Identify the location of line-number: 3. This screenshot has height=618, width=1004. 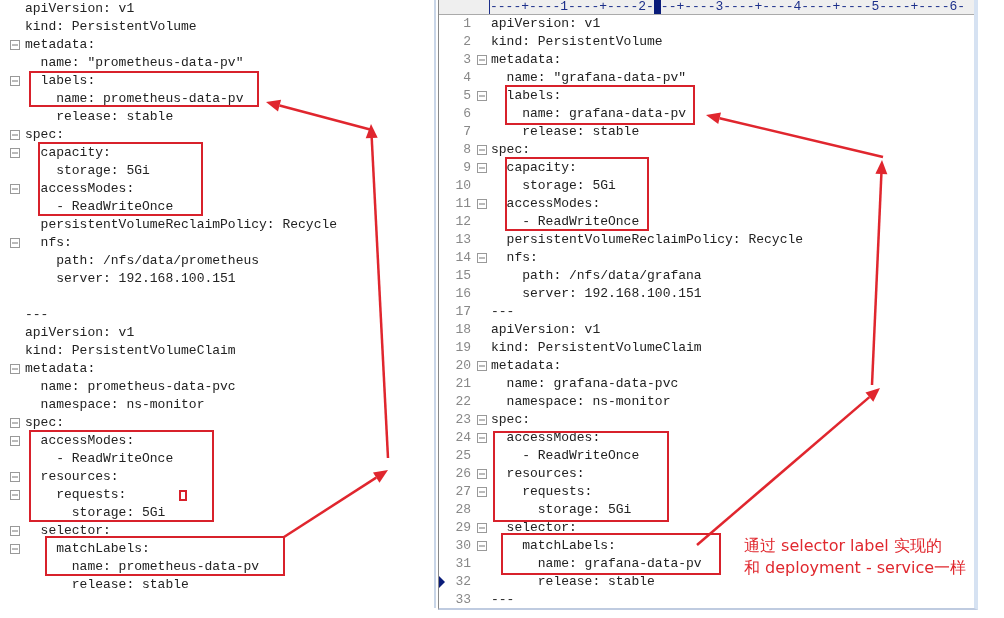
(466, 60).